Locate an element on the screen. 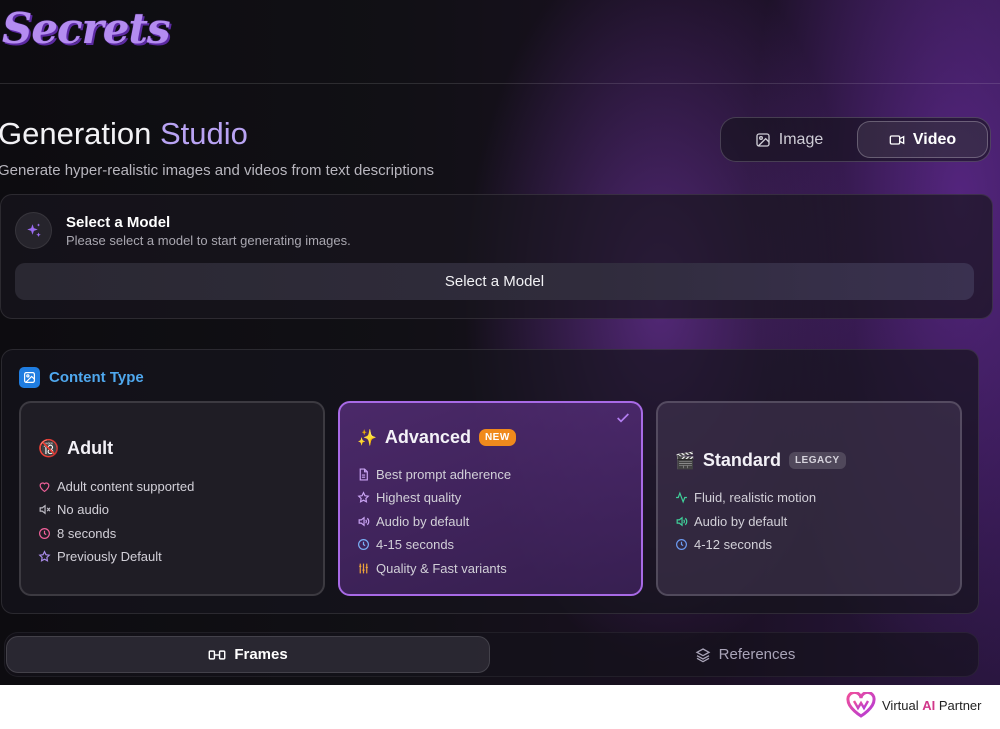 The height and width of the screenshot is (729, 1000). option-adult-header: 🔞 Adult is located at coordinates (75, 448).